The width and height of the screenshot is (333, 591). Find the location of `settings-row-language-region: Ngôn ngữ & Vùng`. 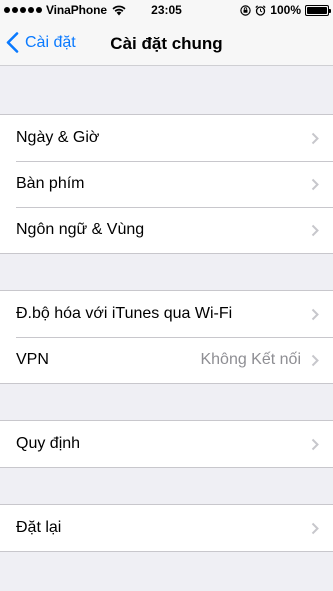

settings-row-language-region: Ngôn ngữ & Vùng is located at coordinates (166, 230).